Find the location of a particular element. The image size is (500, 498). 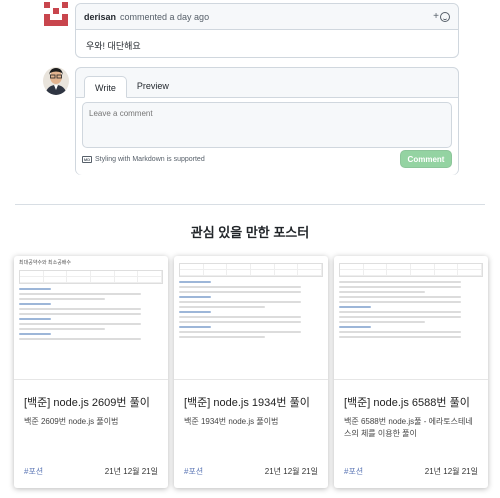

editor-tabs: Write Preview is located at coordinates (267, 83).